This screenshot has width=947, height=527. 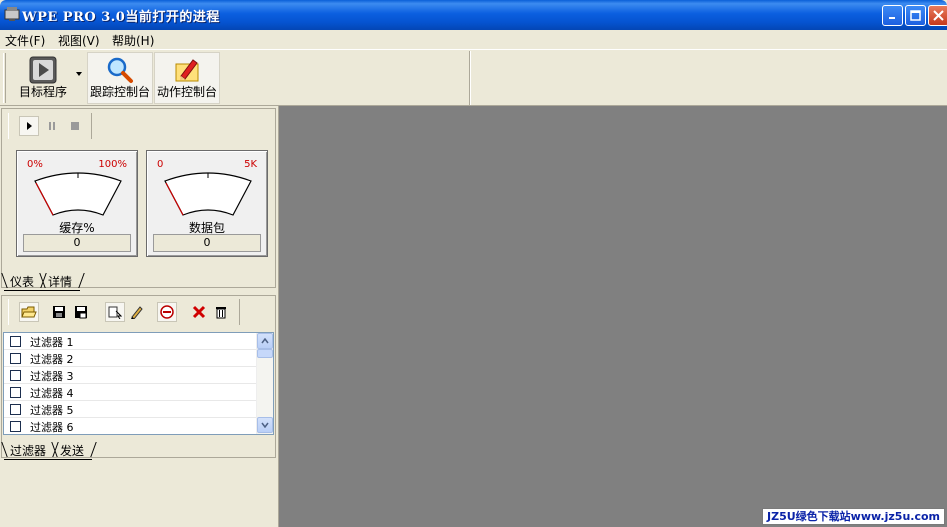 What do you see at coordinates (52, 359) in the screenshot?
I see `filter-label: 过滤器 2` at bounding box center [52, 359].